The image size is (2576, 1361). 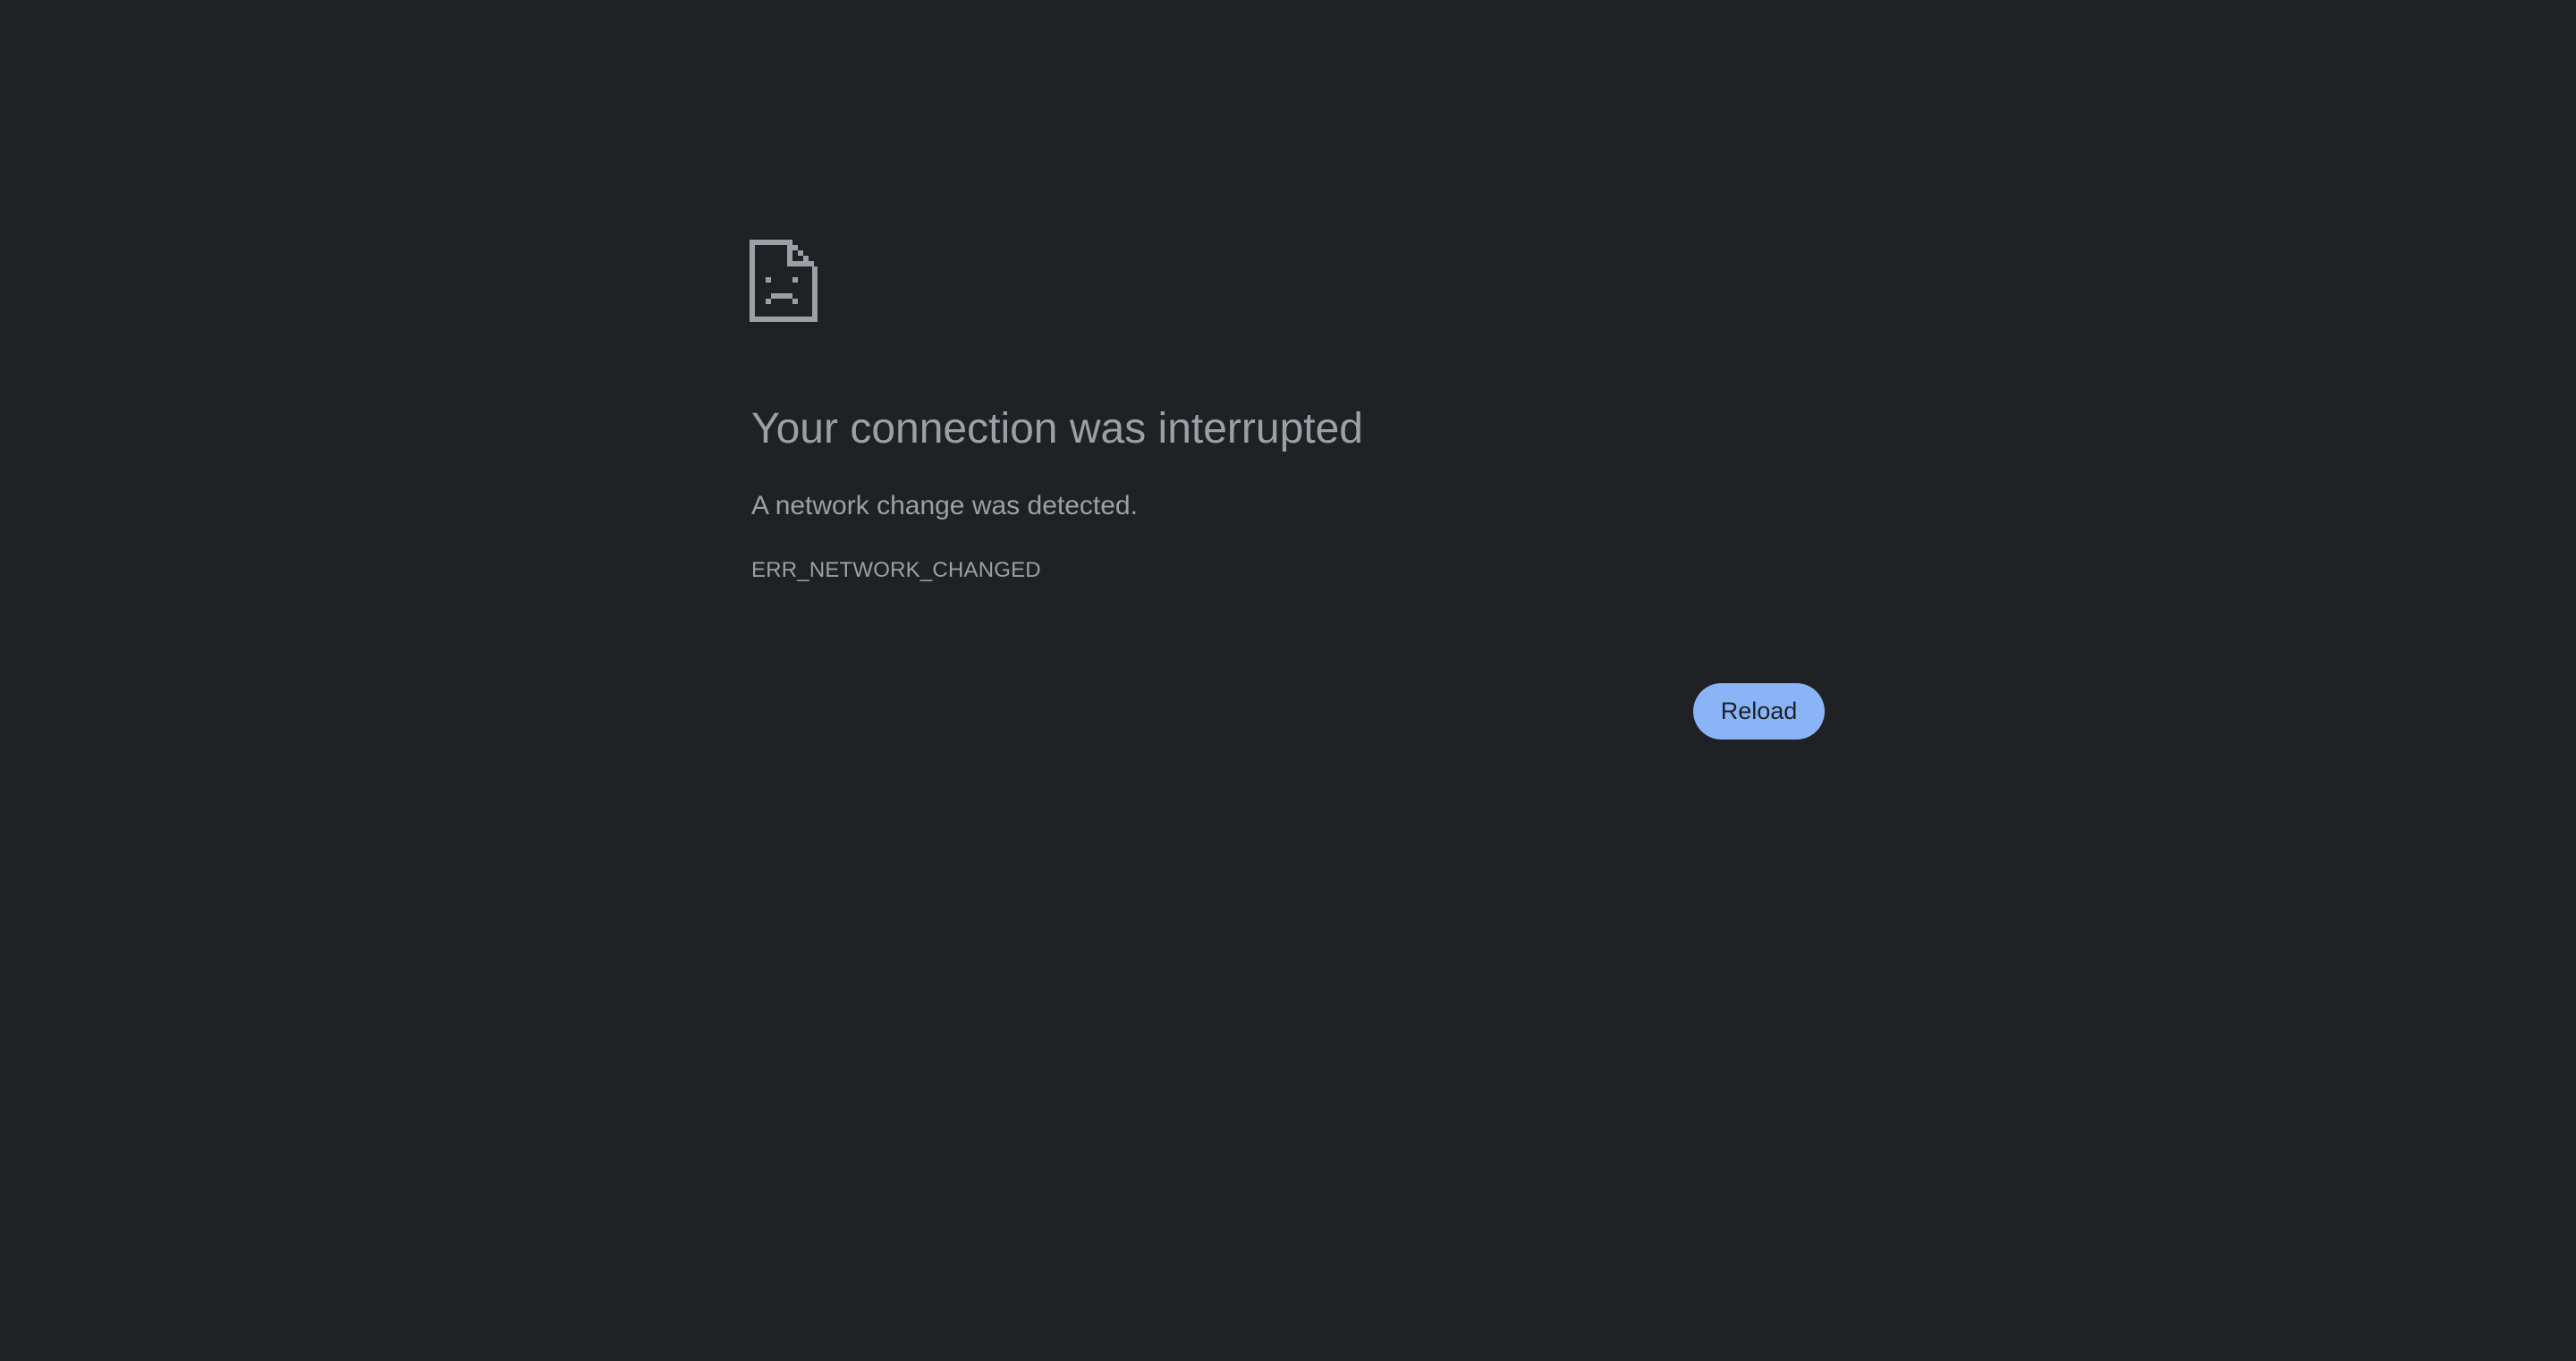 What do you see at coordinates (1759, 711) in the screenshot?
I see `reload-button: Reload` at bounding box center [1759, 711].